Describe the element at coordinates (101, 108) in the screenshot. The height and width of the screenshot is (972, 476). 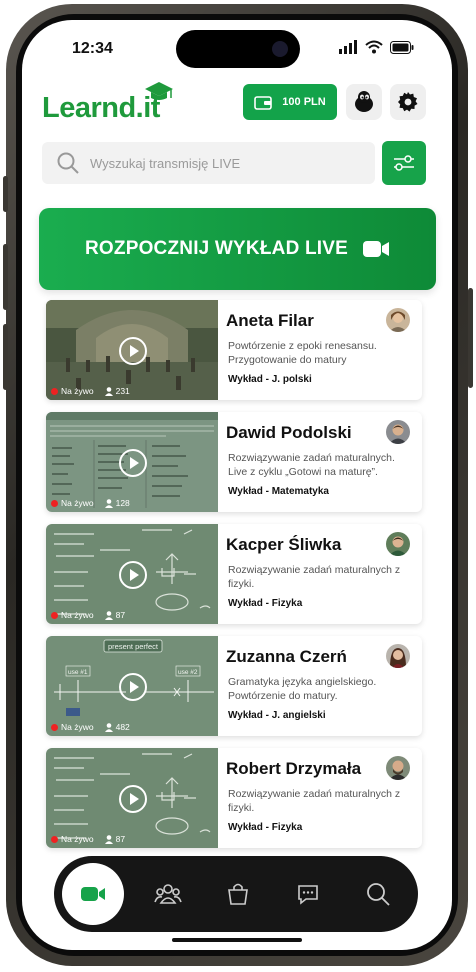
I see `app-logo: Learnd.it` at that location.